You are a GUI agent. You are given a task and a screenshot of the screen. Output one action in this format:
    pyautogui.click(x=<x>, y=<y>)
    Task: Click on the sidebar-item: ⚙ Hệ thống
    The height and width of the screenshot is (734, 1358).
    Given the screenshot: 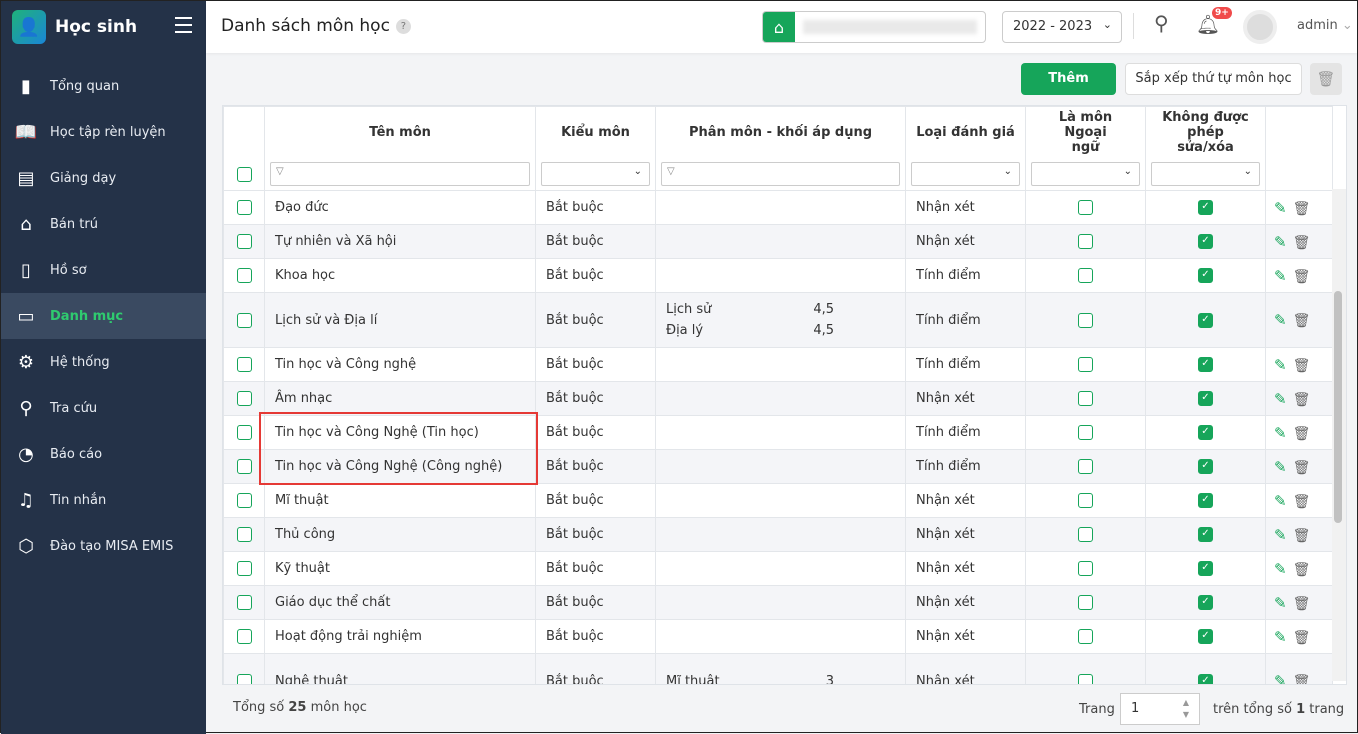 What is the action you would take?
    pyautogui.click(x=103, y=362)
    